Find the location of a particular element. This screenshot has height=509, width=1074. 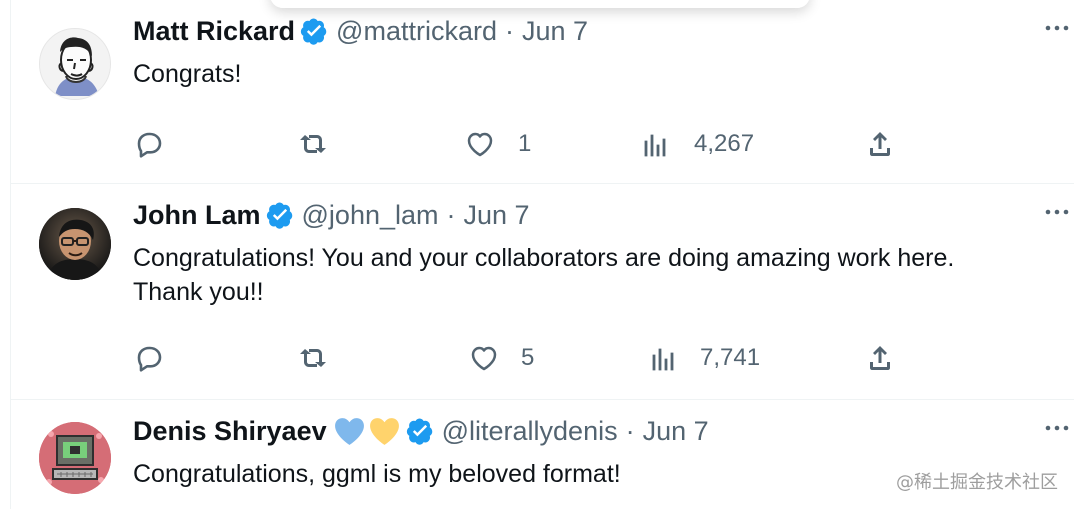

views-button: 7,741 is located at coordinates (704, 358).